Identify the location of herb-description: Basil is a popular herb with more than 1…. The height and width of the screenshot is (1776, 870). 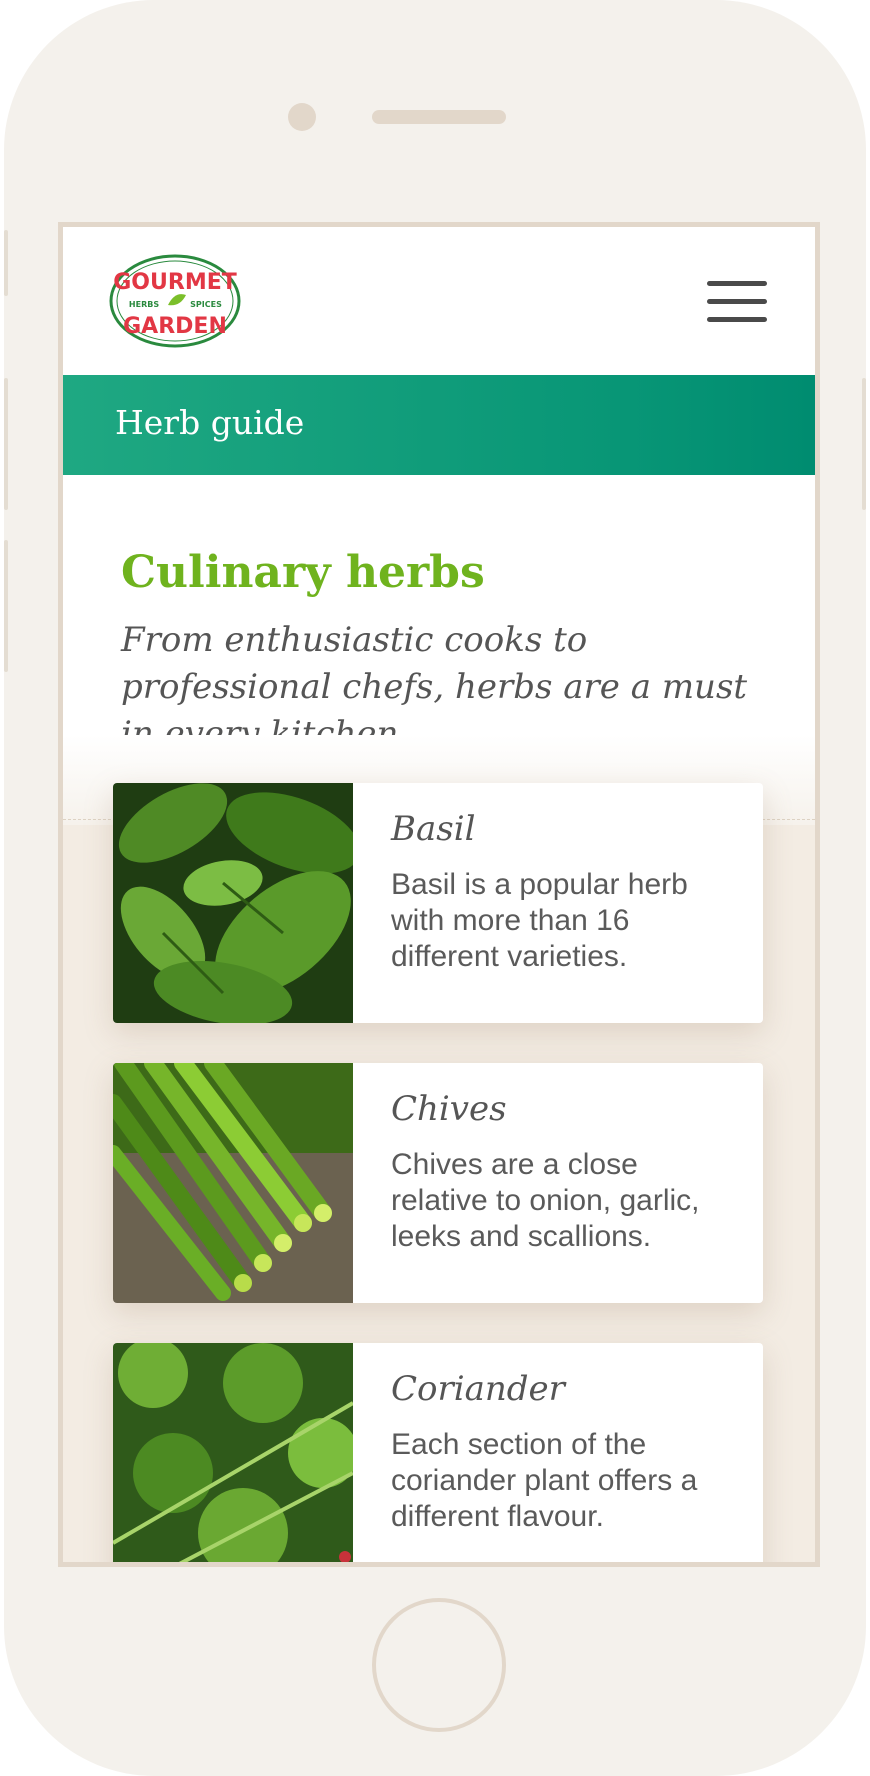
(539, 920).